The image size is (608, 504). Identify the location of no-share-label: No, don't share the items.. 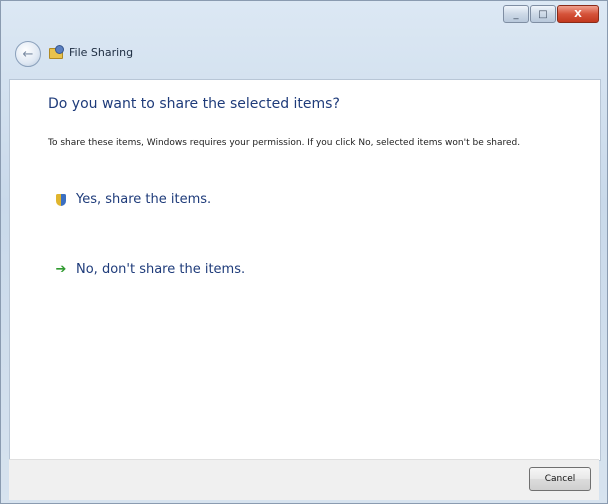
(161, 269).